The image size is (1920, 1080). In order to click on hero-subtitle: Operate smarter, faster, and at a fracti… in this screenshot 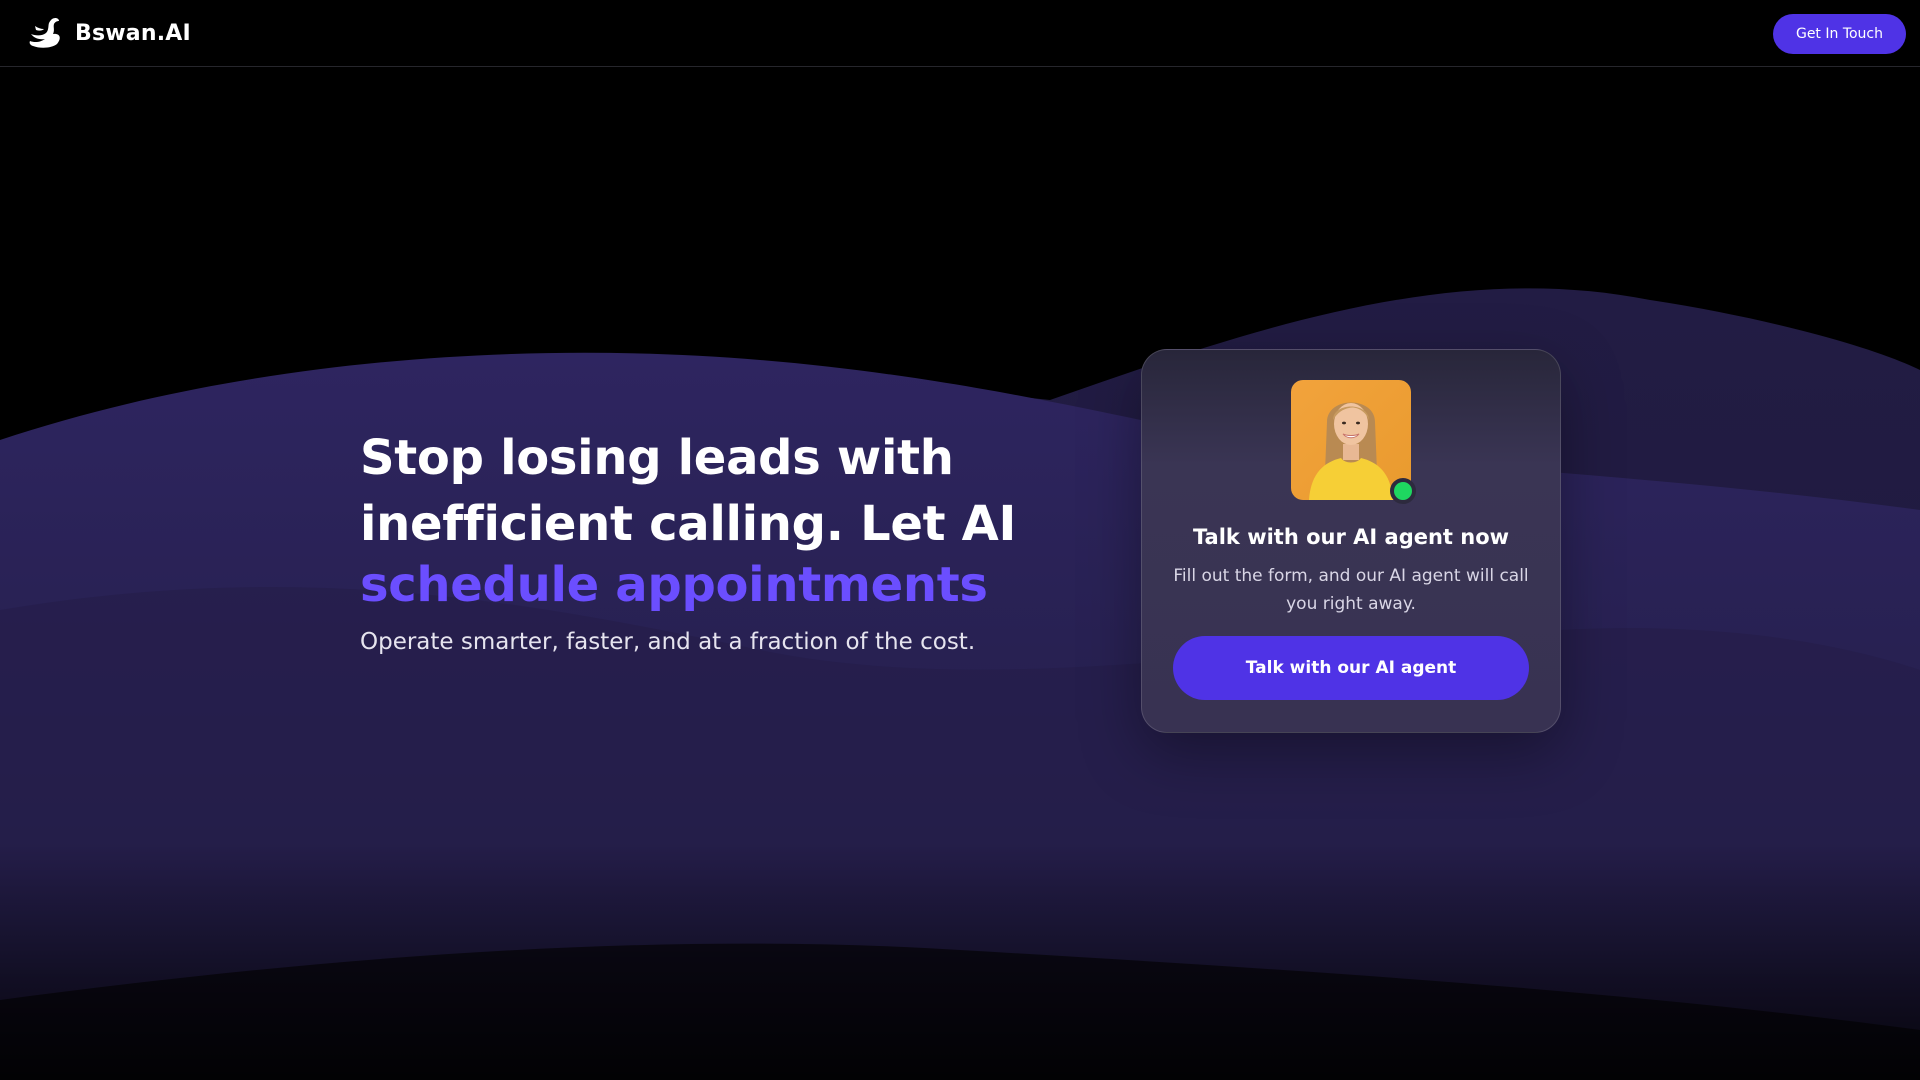, I will do `click(668, 642)`.